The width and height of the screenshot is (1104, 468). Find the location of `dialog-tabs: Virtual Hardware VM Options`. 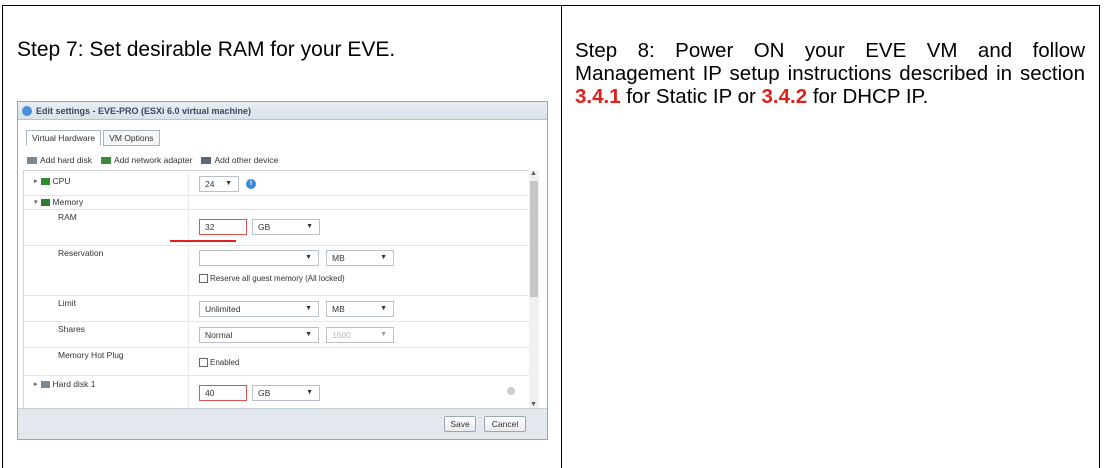

dialog-tabs: Virtual Hardware VM Options is located at coordinates (94, 138).